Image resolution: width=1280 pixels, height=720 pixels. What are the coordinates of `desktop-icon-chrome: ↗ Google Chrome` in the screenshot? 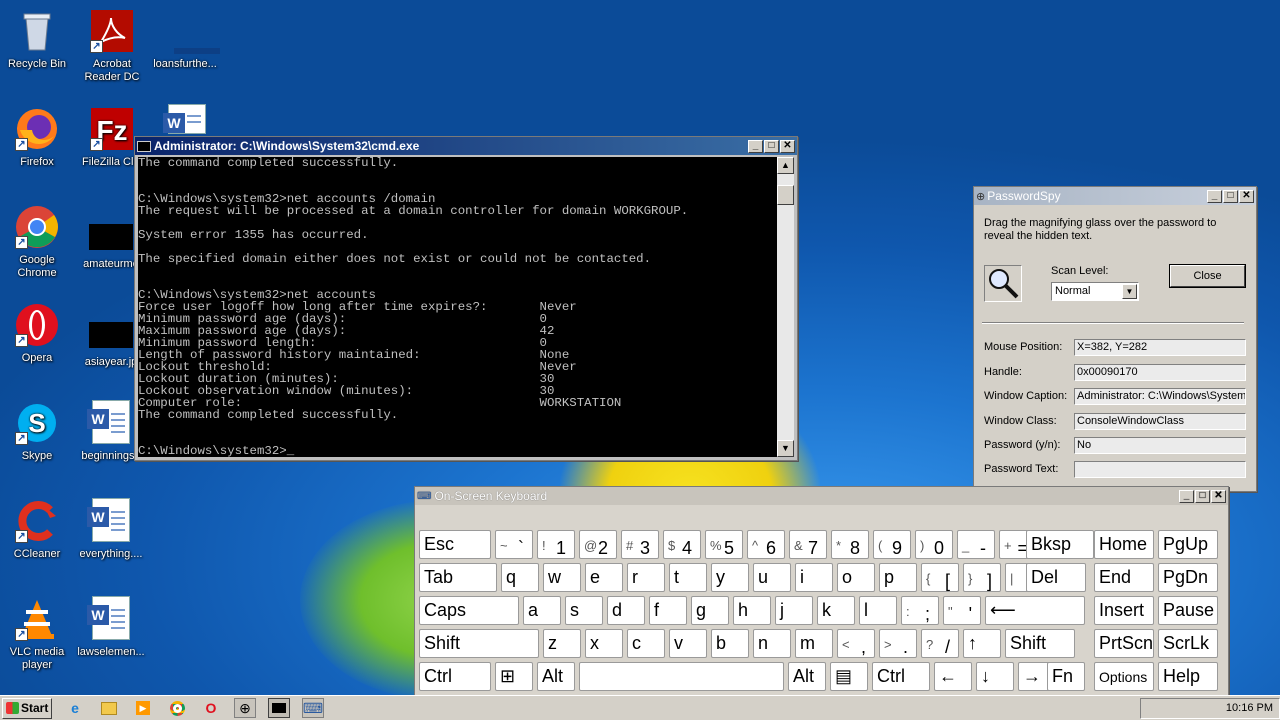 It's located at (37, 242).